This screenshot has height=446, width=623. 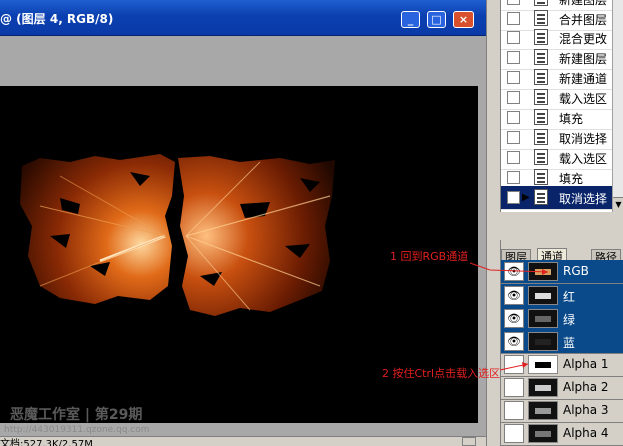 What do you see at coordinates (586, 410) in the screenshot?
I see `channel-label: Alpha 3` at bounding box center [586, 410].